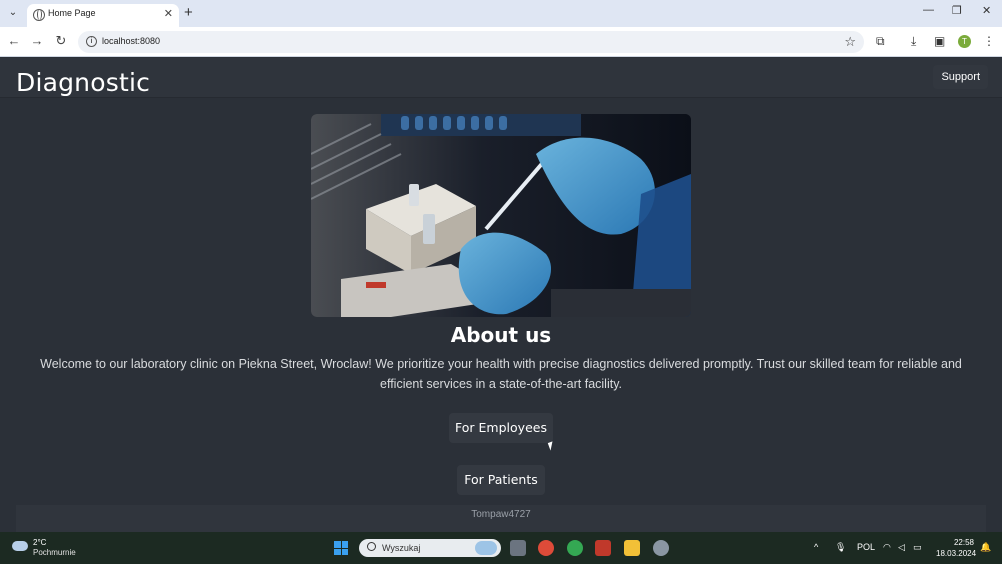 This screenshot has width=1002, height=564. What do you see at coordinates (603, 548) in the screenshot?
I see `intellij-icon` at bounding box center [603, 548].